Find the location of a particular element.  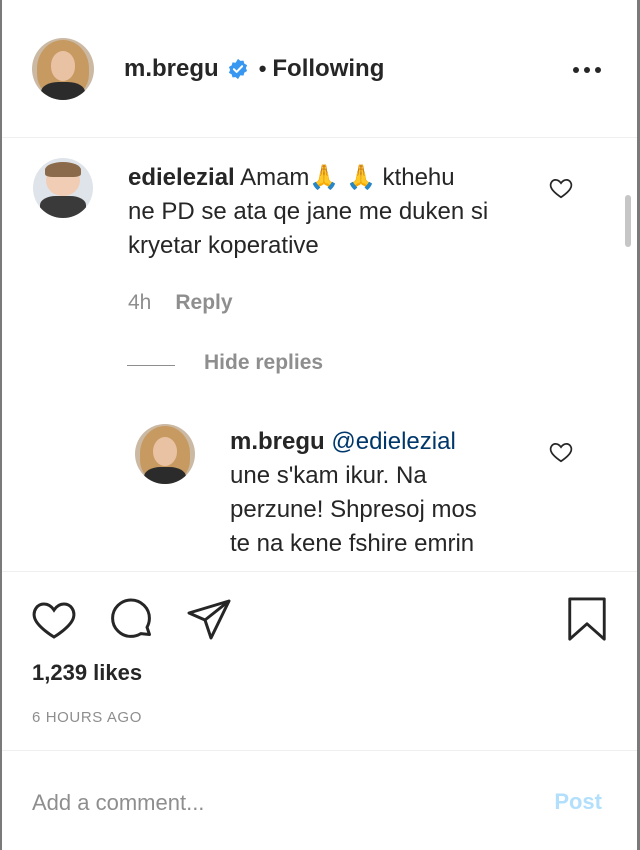

hide-replies-button: Hide replies is located at coordinates (263, 363).